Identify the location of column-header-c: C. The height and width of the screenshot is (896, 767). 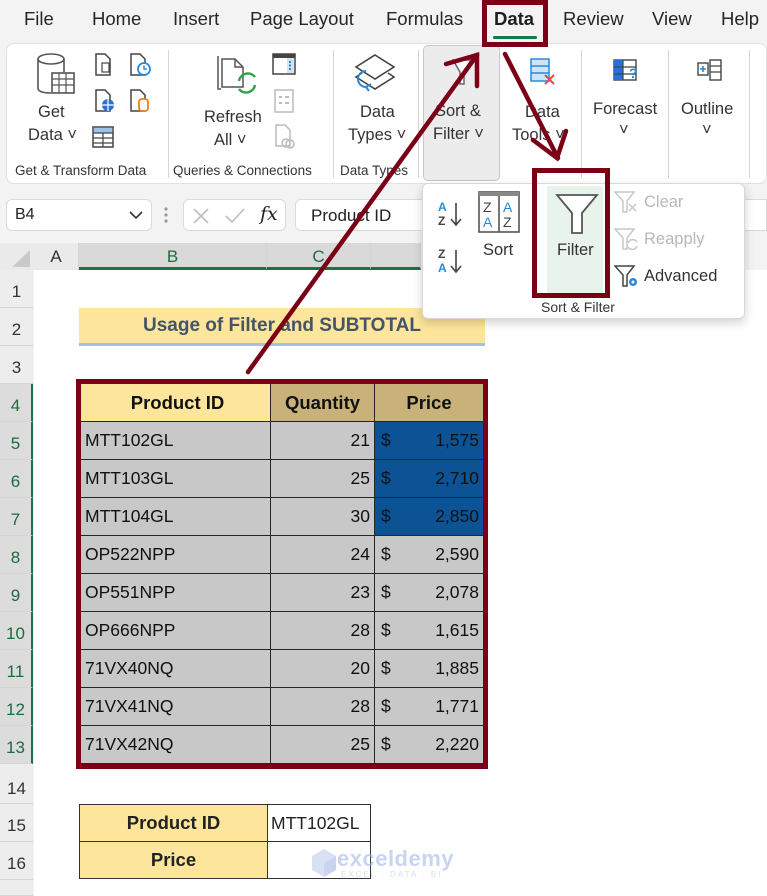
(319, 256).